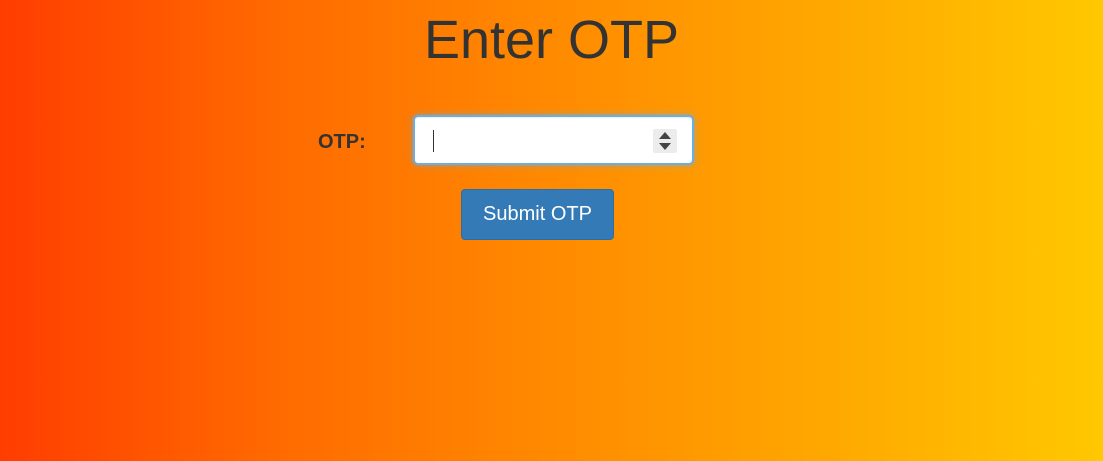 The image size is (1103, 461). I want to click on otp-label: OTP:, so click(342, 142).